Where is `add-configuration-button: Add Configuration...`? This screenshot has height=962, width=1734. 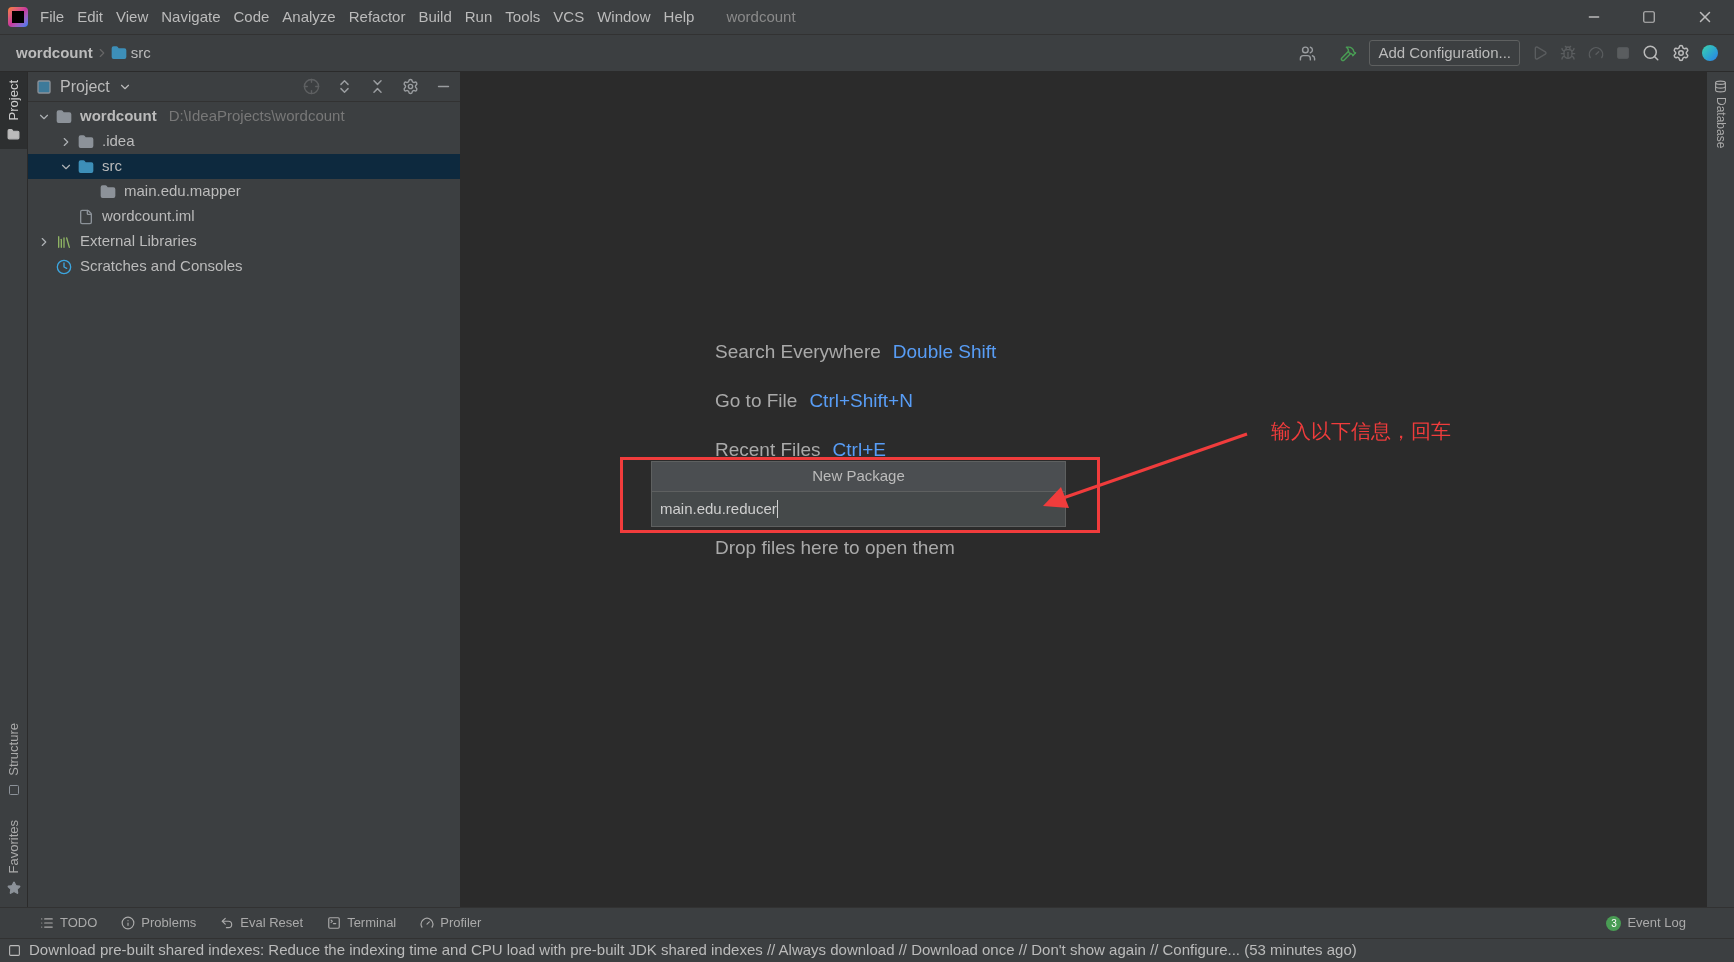
add-configuration-button: Add Configuration... is located at coordinates (1444, 53).